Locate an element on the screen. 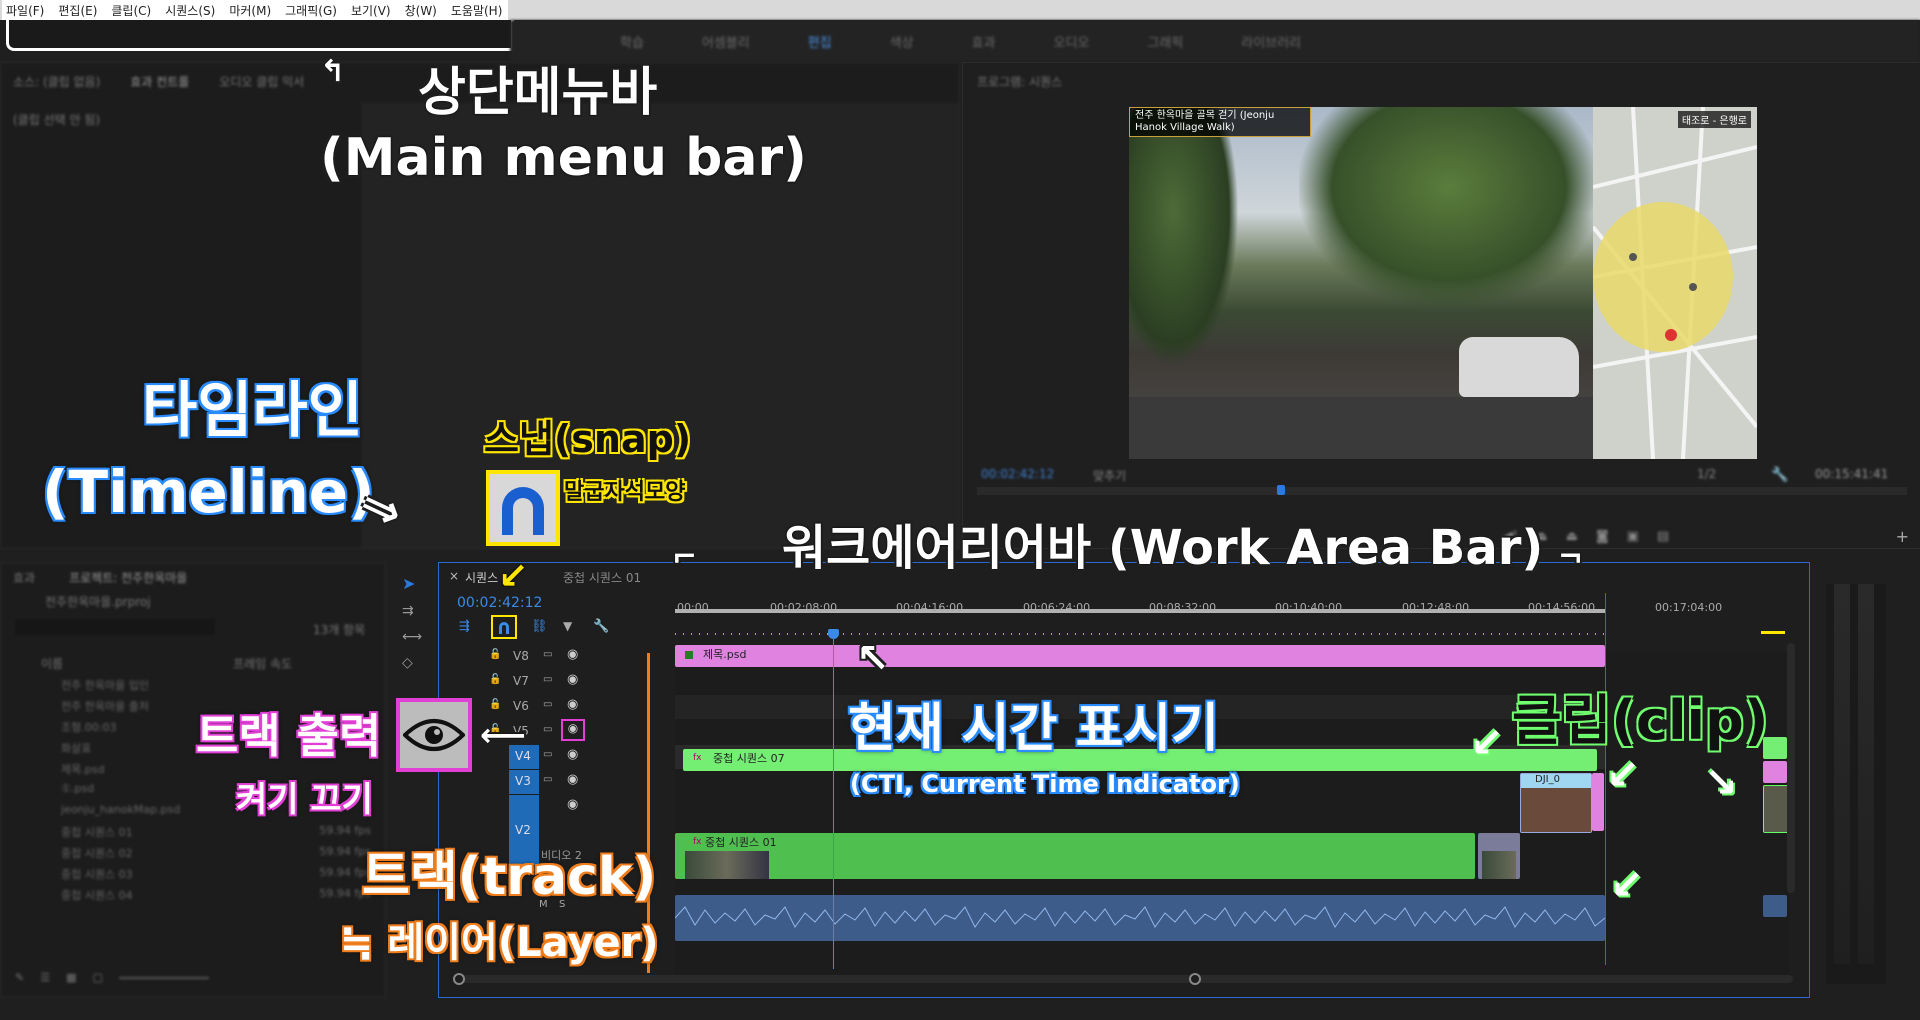  linked-selection-icon: ⛓ is located at coordinates (539, 626).